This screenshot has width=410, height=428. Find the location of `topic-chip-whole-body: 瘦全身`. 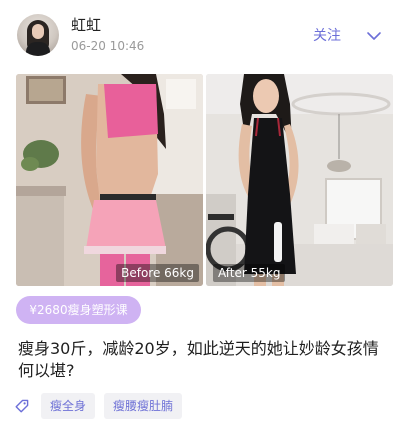

topic-chip-whole-body: 瘦全身 is located at coordinates (68, 406).